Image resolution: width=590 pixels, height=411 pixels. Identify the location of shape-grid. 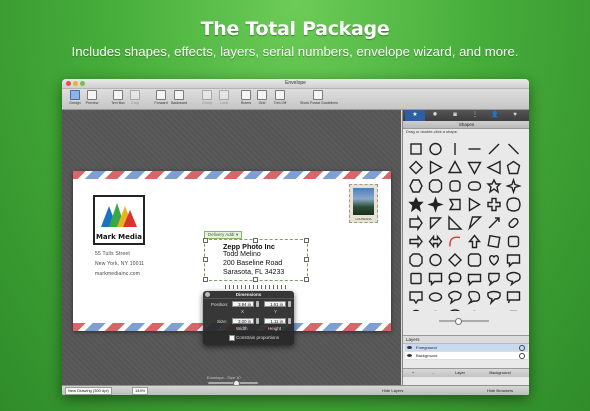
(466, 226).